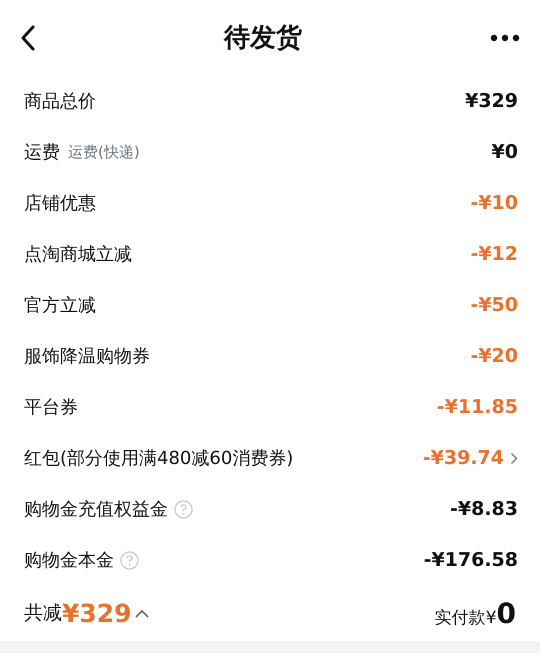 Image resolution: width=540 pixels, height=657 pixels. What do you see at coordinates (263, 38) in the screenshot?
I see `page-title: 待发货` at bounding box center [263, 38].